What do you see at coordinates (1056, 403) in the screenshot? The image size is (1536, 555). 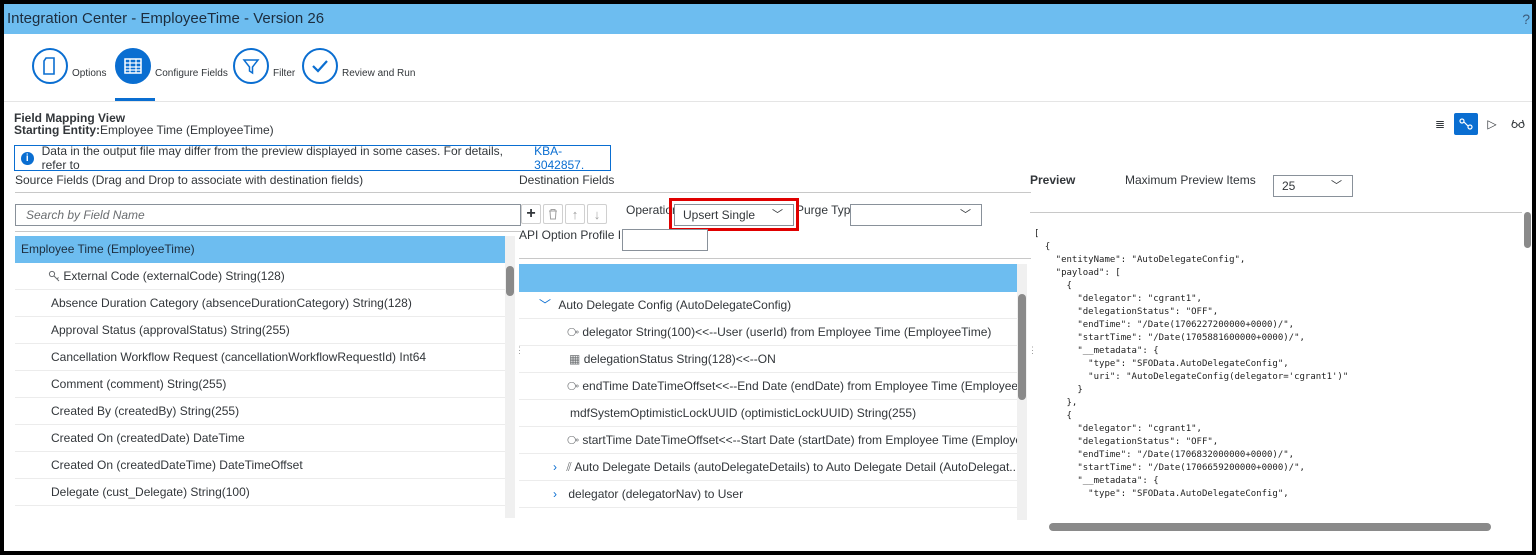 I see `preview-json-line: },` at bounding box center [1056, 403].